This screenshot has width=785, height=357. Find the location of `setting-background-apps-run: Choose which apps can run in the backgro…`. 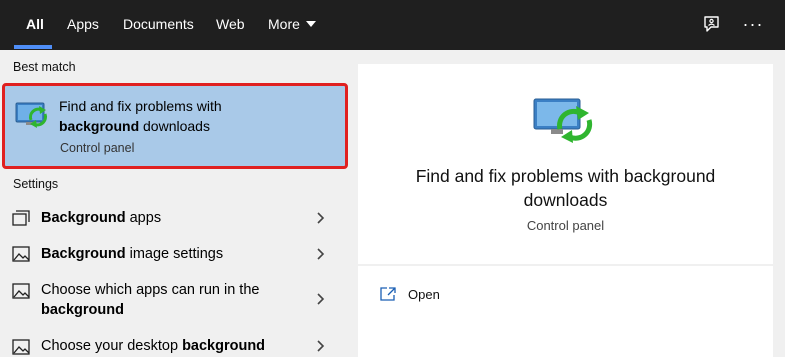

setting-background-apps-run: Choose which apps can run in the backgro… is located at coordinates (170, 301).